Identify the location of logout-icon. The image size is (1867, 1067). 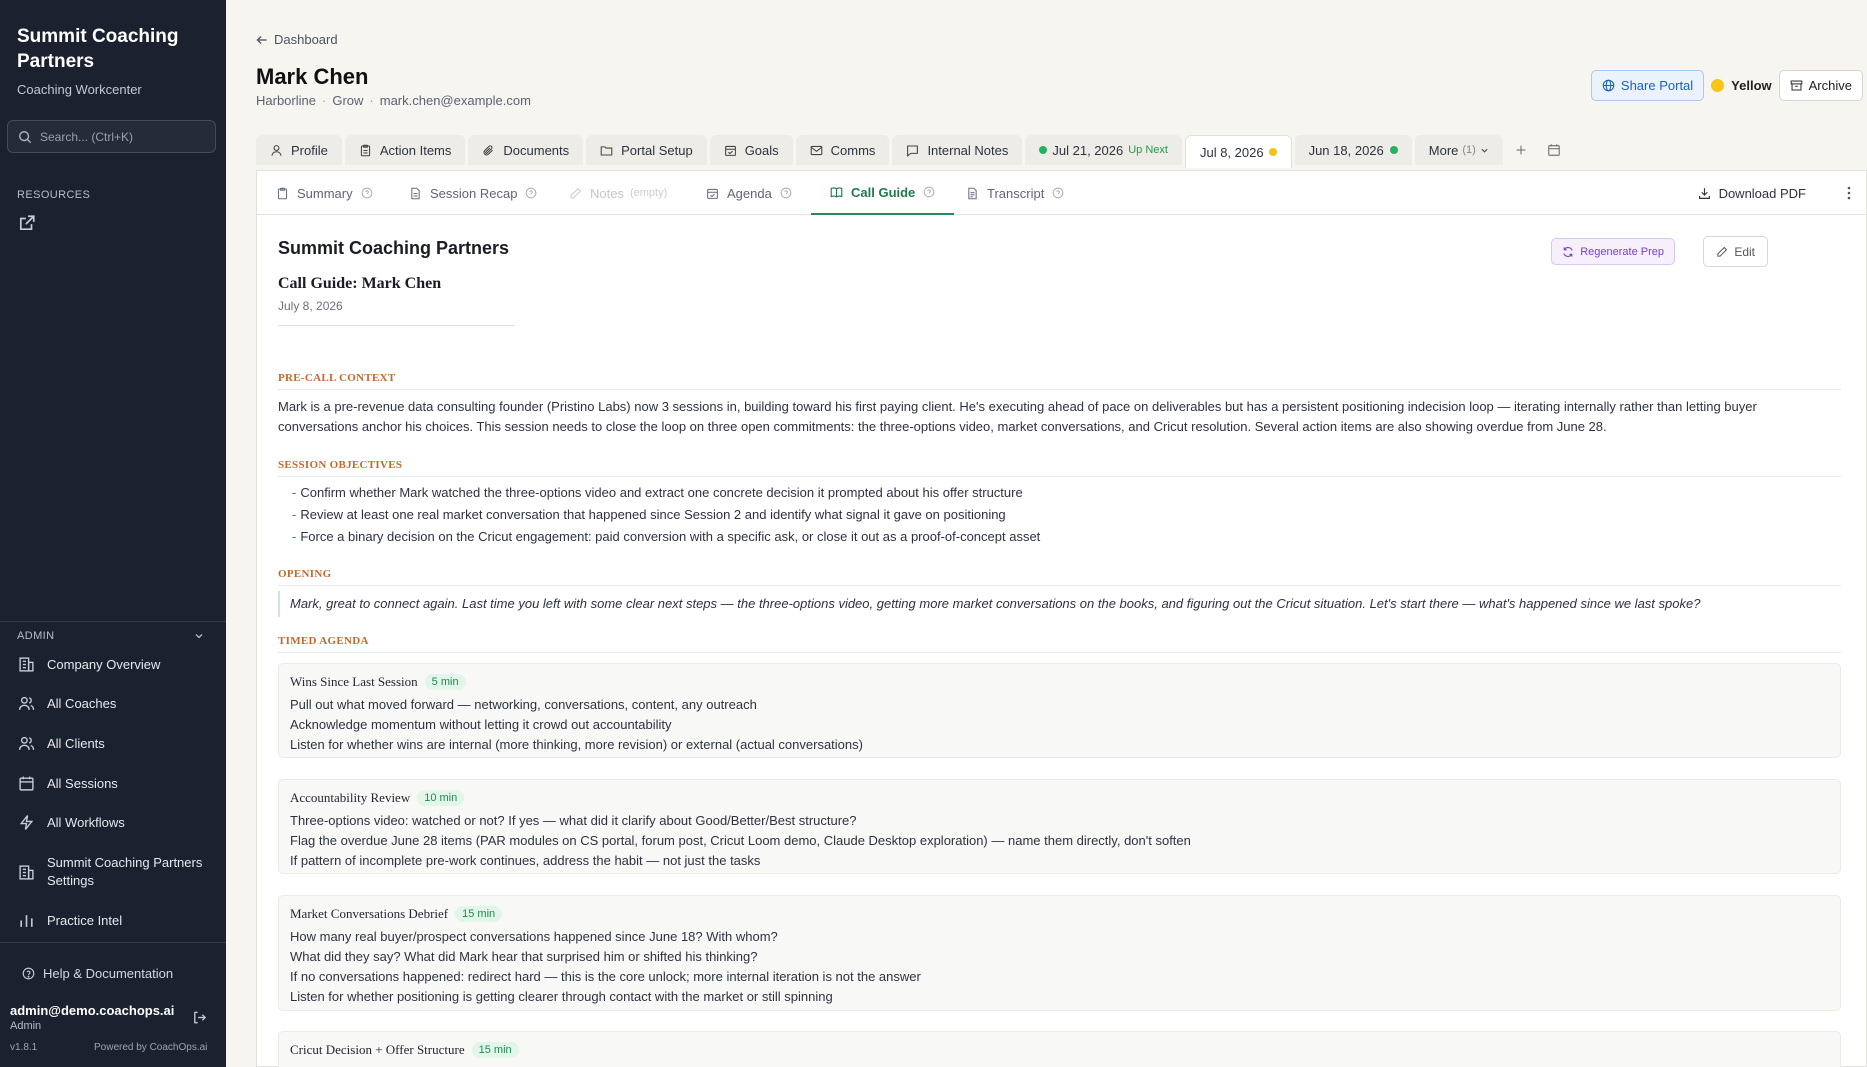
(199, 1017).